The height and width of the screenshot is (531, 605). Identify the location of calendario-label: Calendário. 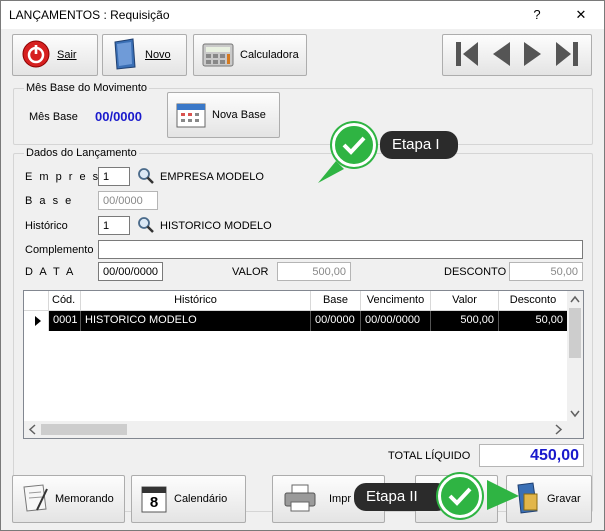
(201, 499).